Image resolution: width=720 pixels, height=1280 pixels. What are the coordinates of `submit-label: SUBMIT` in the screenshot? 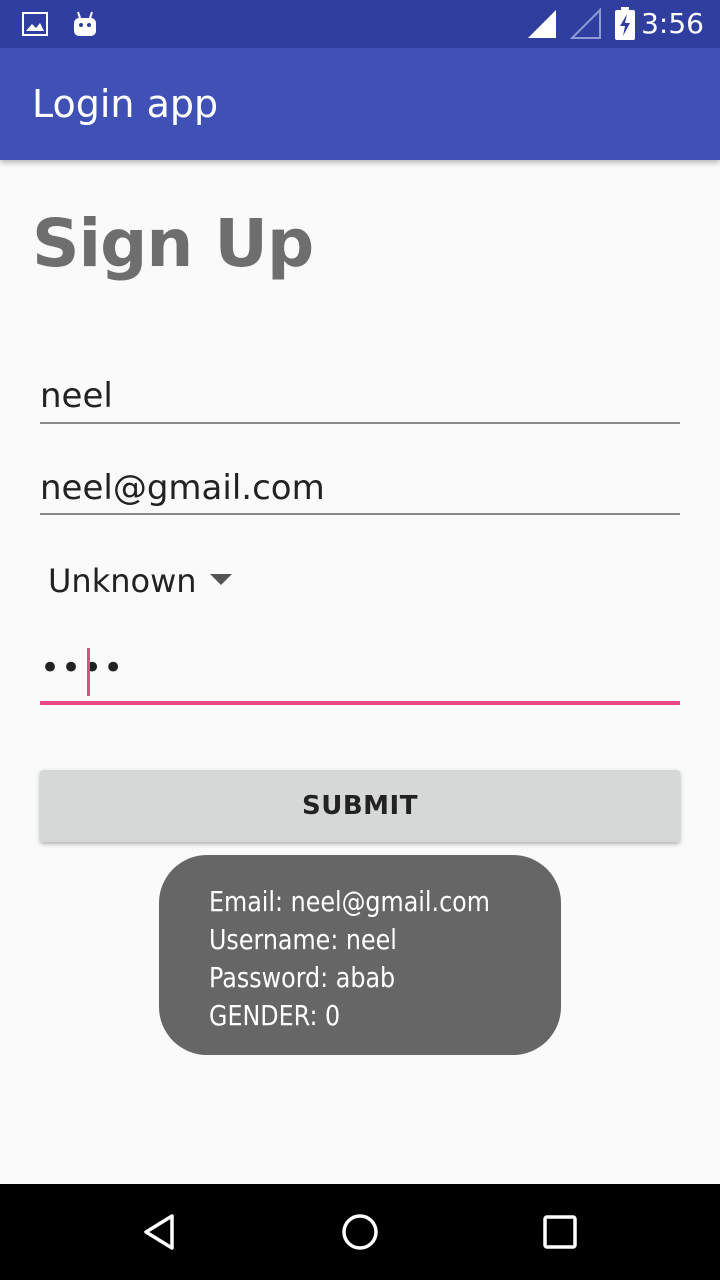 It's located at (360, 806).